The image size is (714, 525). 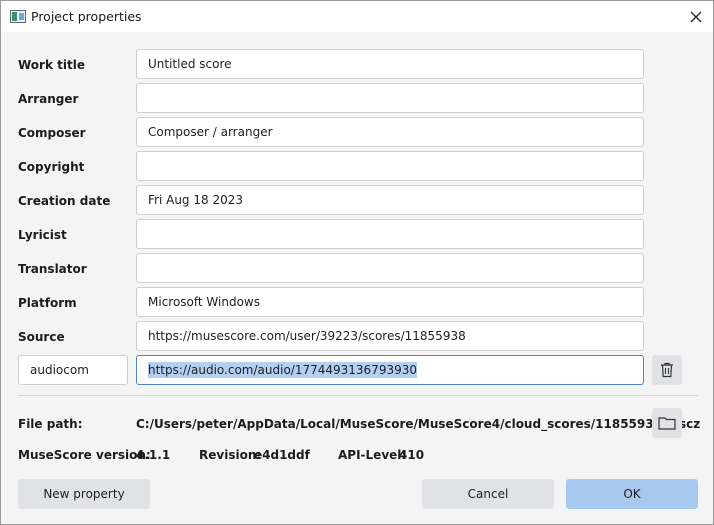 I want to click on browse-folder-button, so click(x=667, y=423).